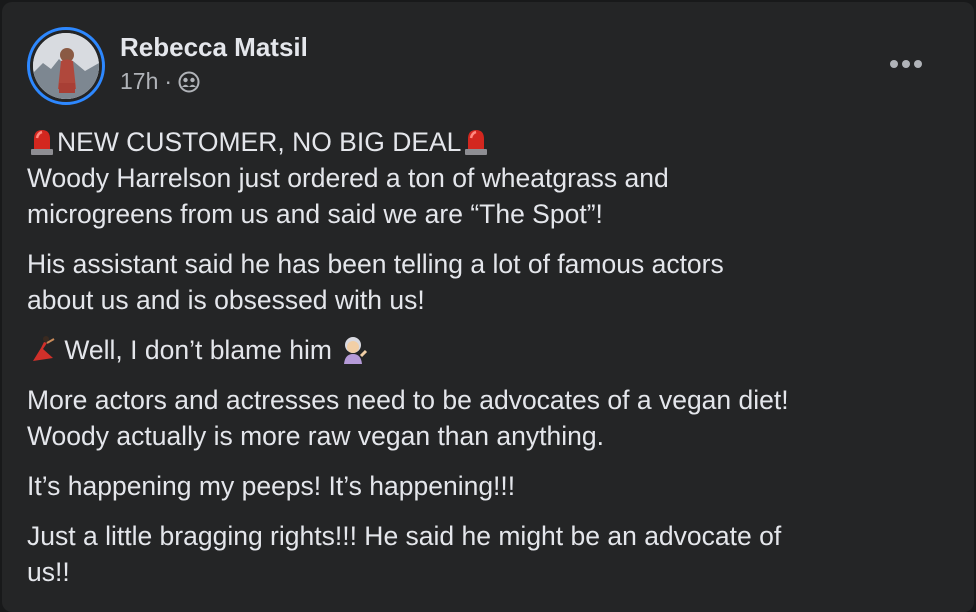 The width and height of the screenshot is (976, 612). I want to click on post-paragraph: Well, I don’t blame him, so click(492, 350).